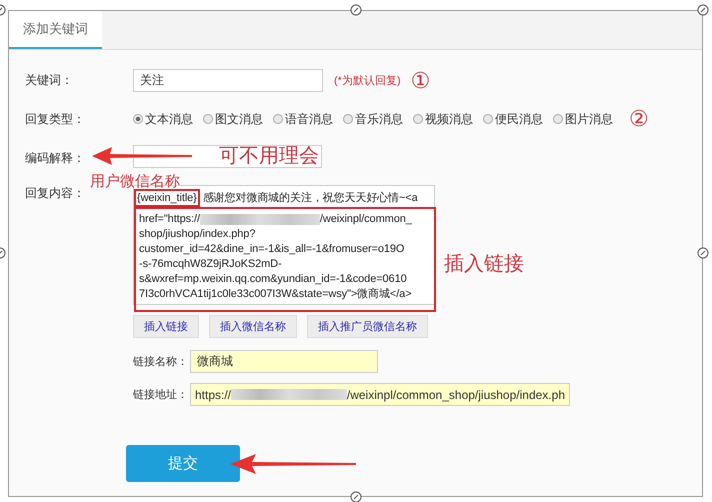 This screenshot has height=502, width=712. I want to click on default-reply-hint: (*为默认回复), so click(367, 81).